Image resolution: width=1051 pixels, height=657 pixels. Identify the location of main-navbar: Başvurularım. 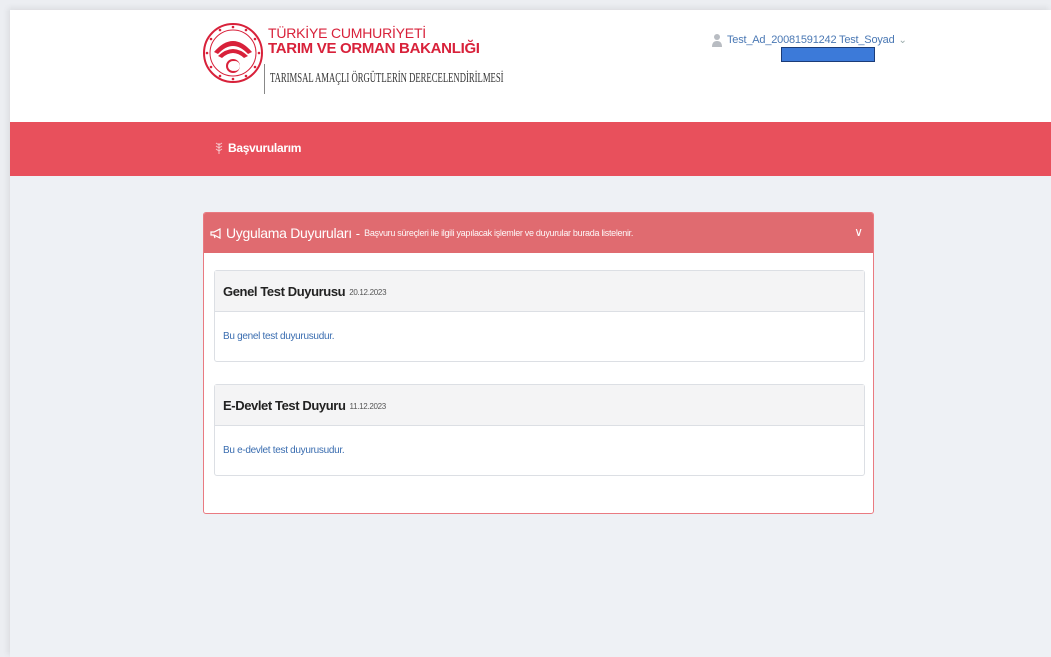
(530, 149).